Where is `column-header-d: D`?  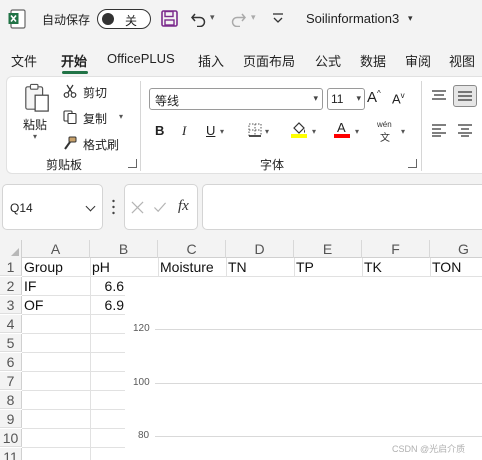 column-header-d: D is located at coordinates (260, 249).